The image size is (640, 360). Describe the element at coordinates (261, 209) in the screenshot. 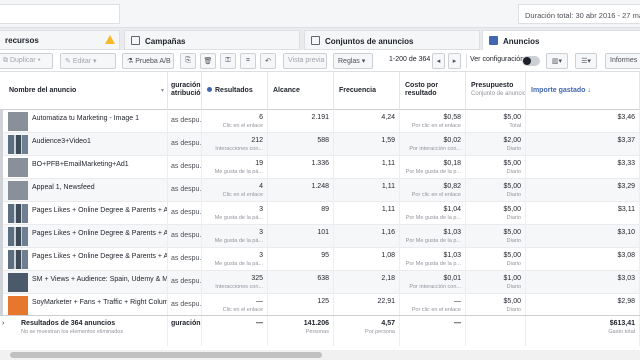

I see `cell-res-value: 3` at that location.